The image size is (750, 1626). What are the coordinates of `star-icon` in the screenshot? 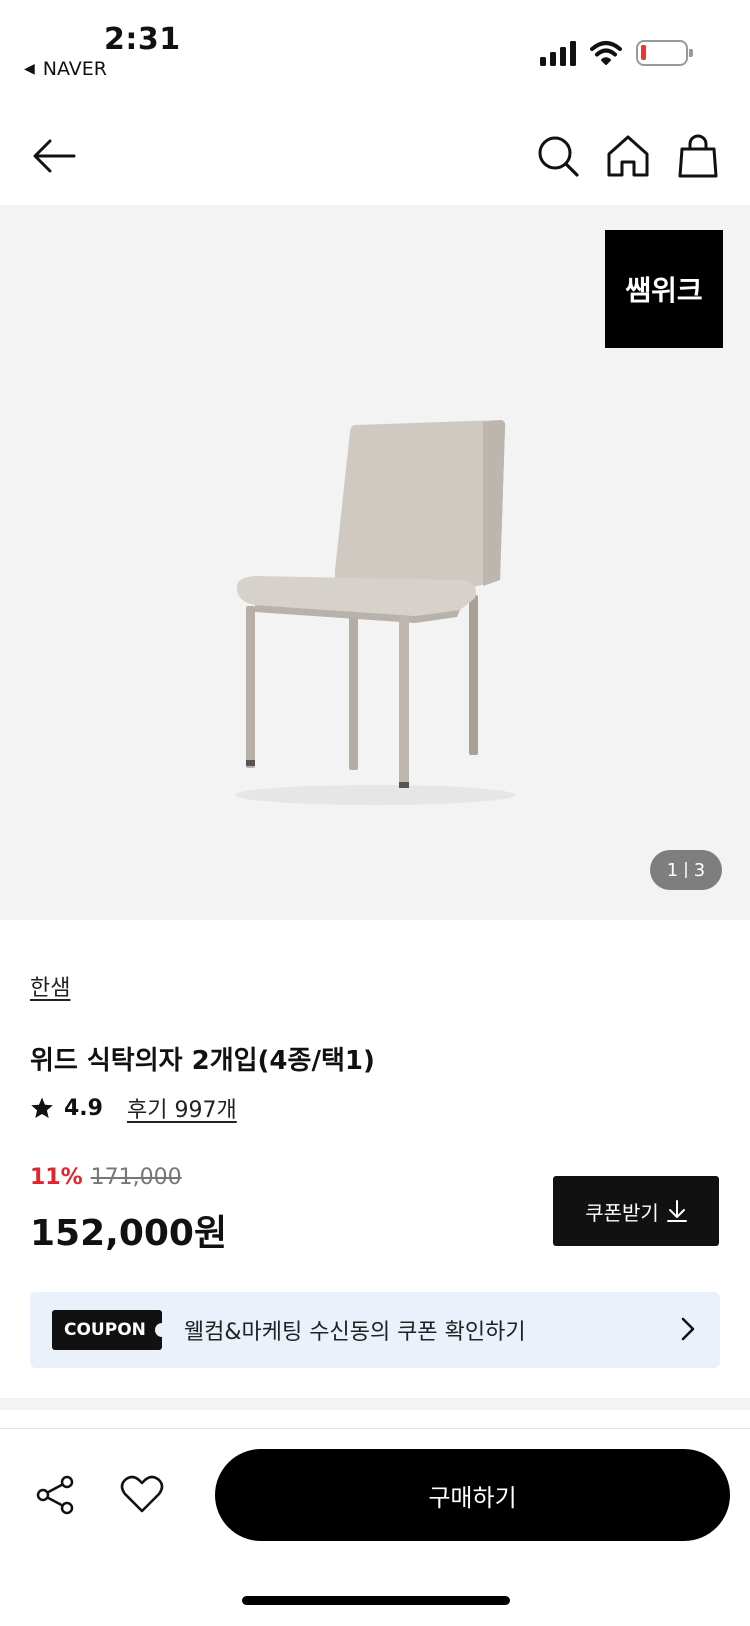 It's located at (42, 1107).